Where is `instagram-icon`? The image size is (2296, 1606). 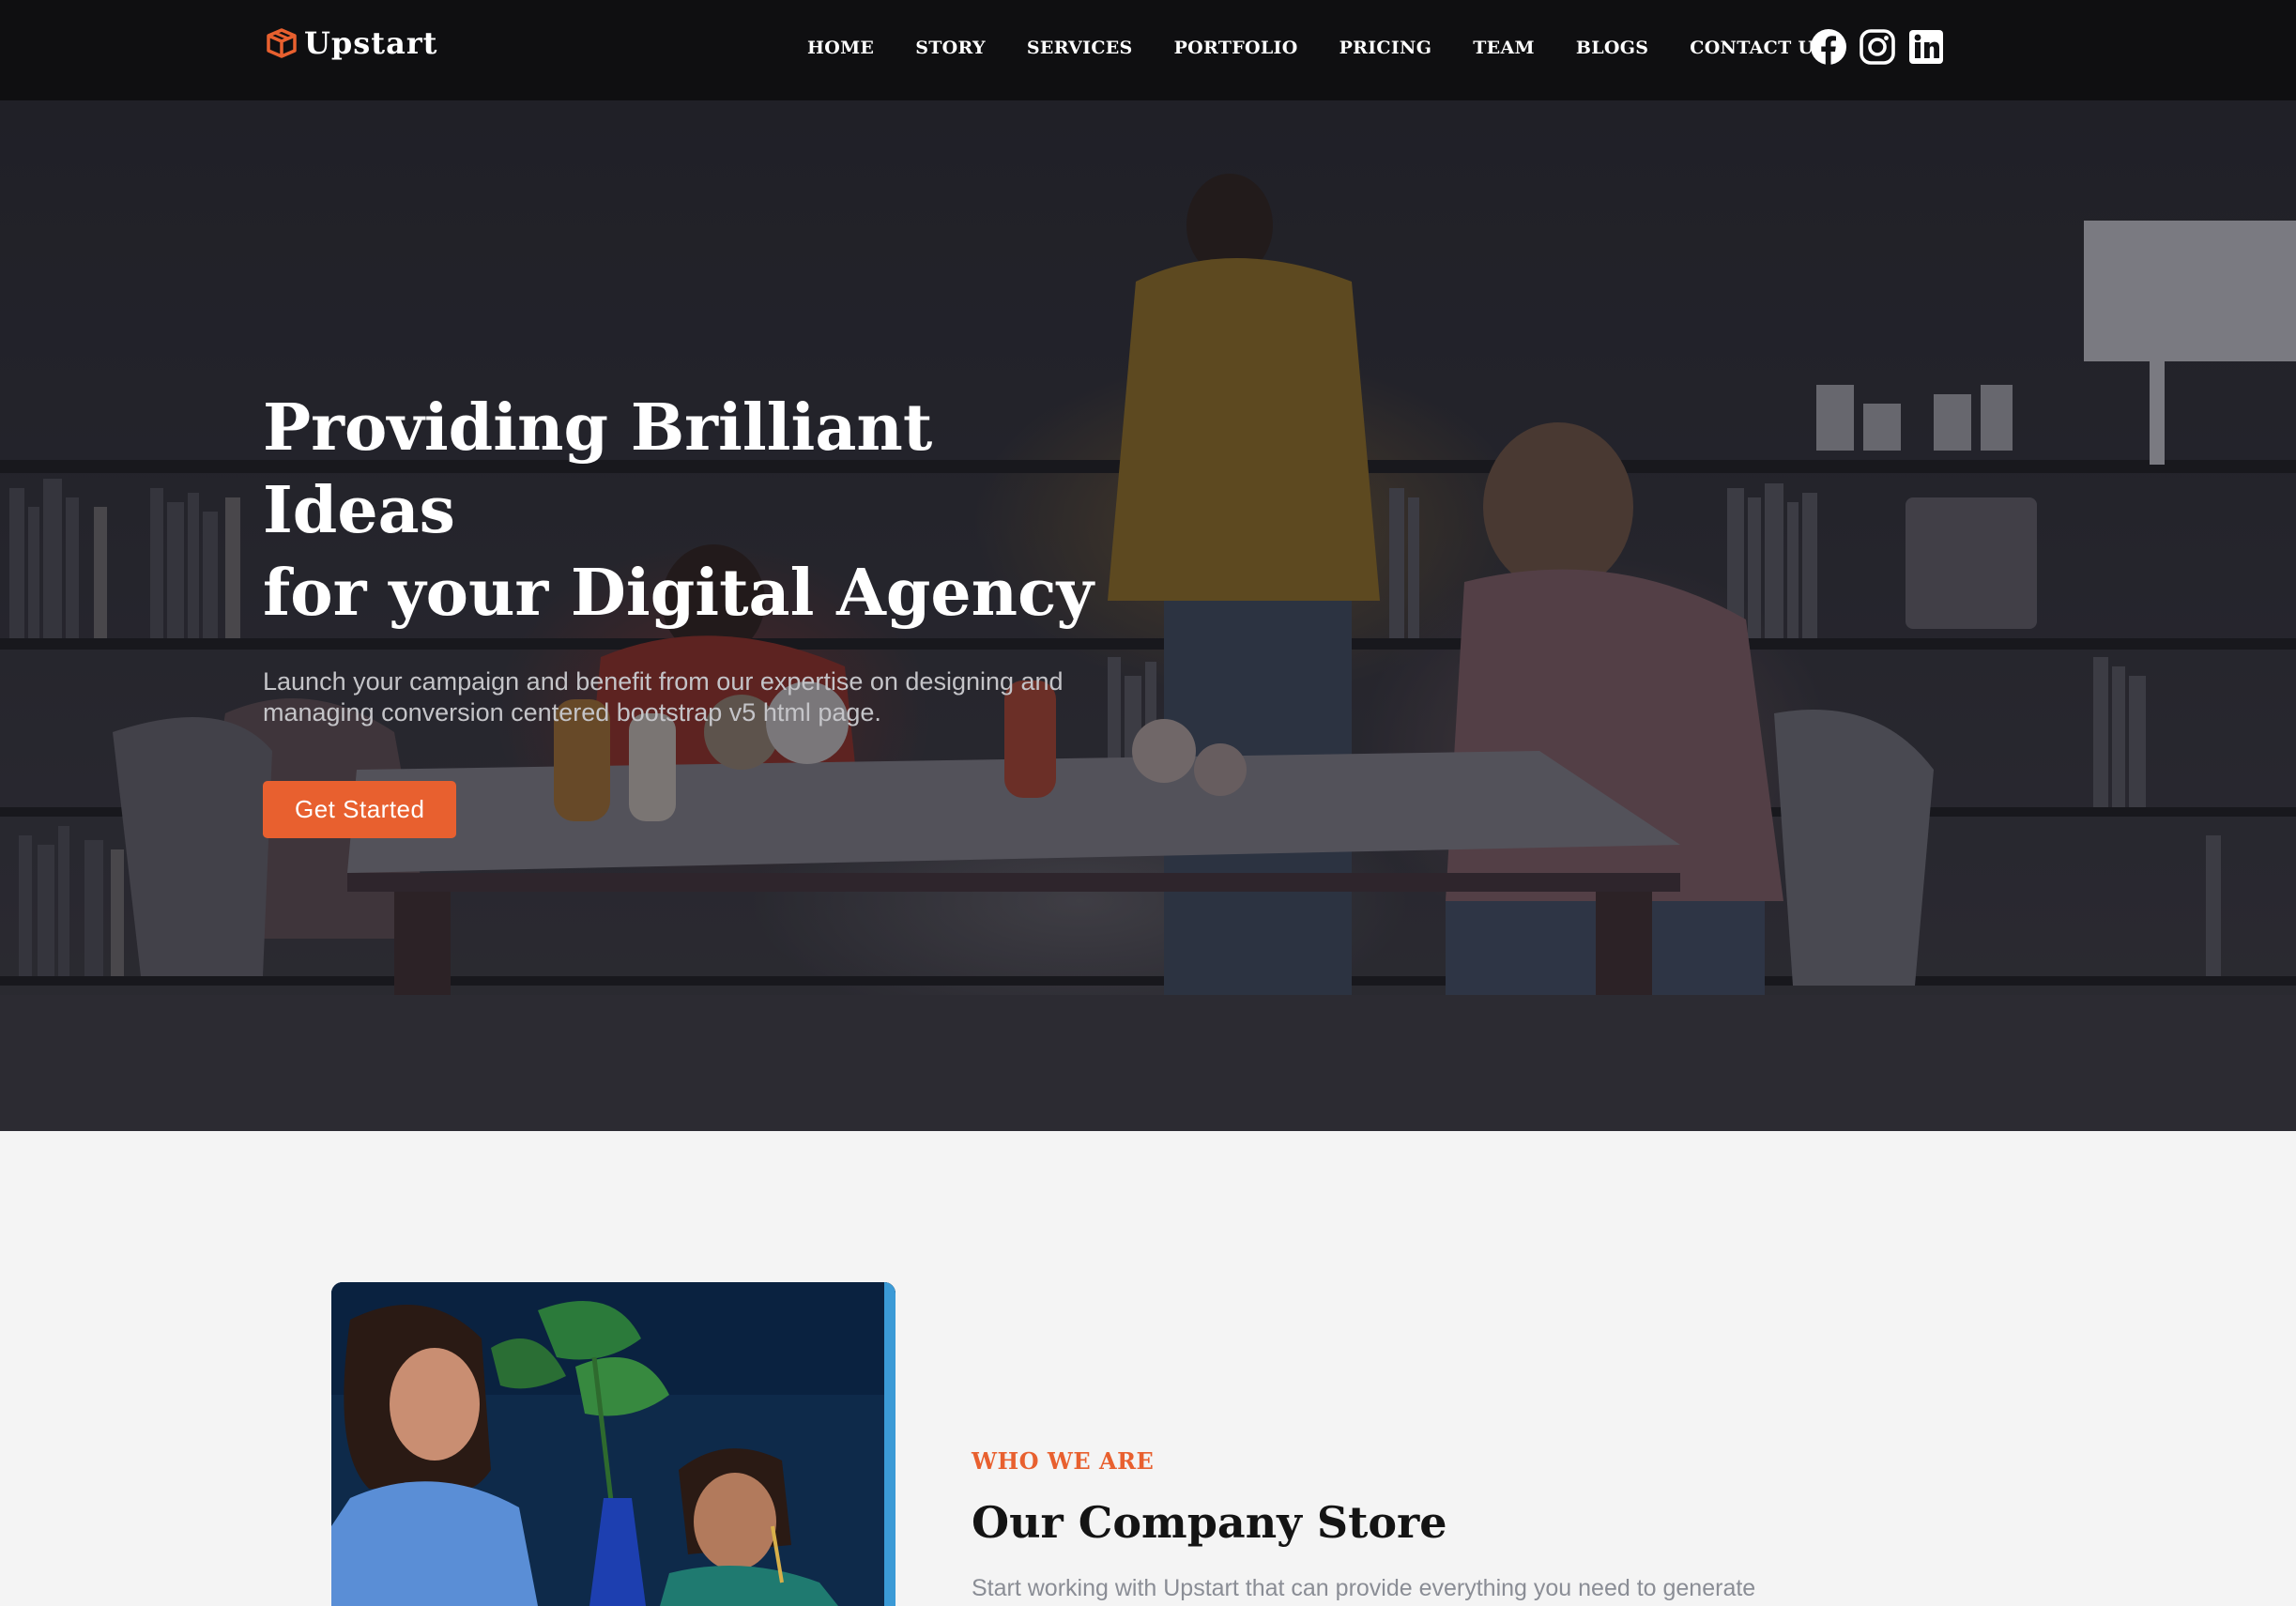 instagram-icon is located at coordinates (1877, 47).